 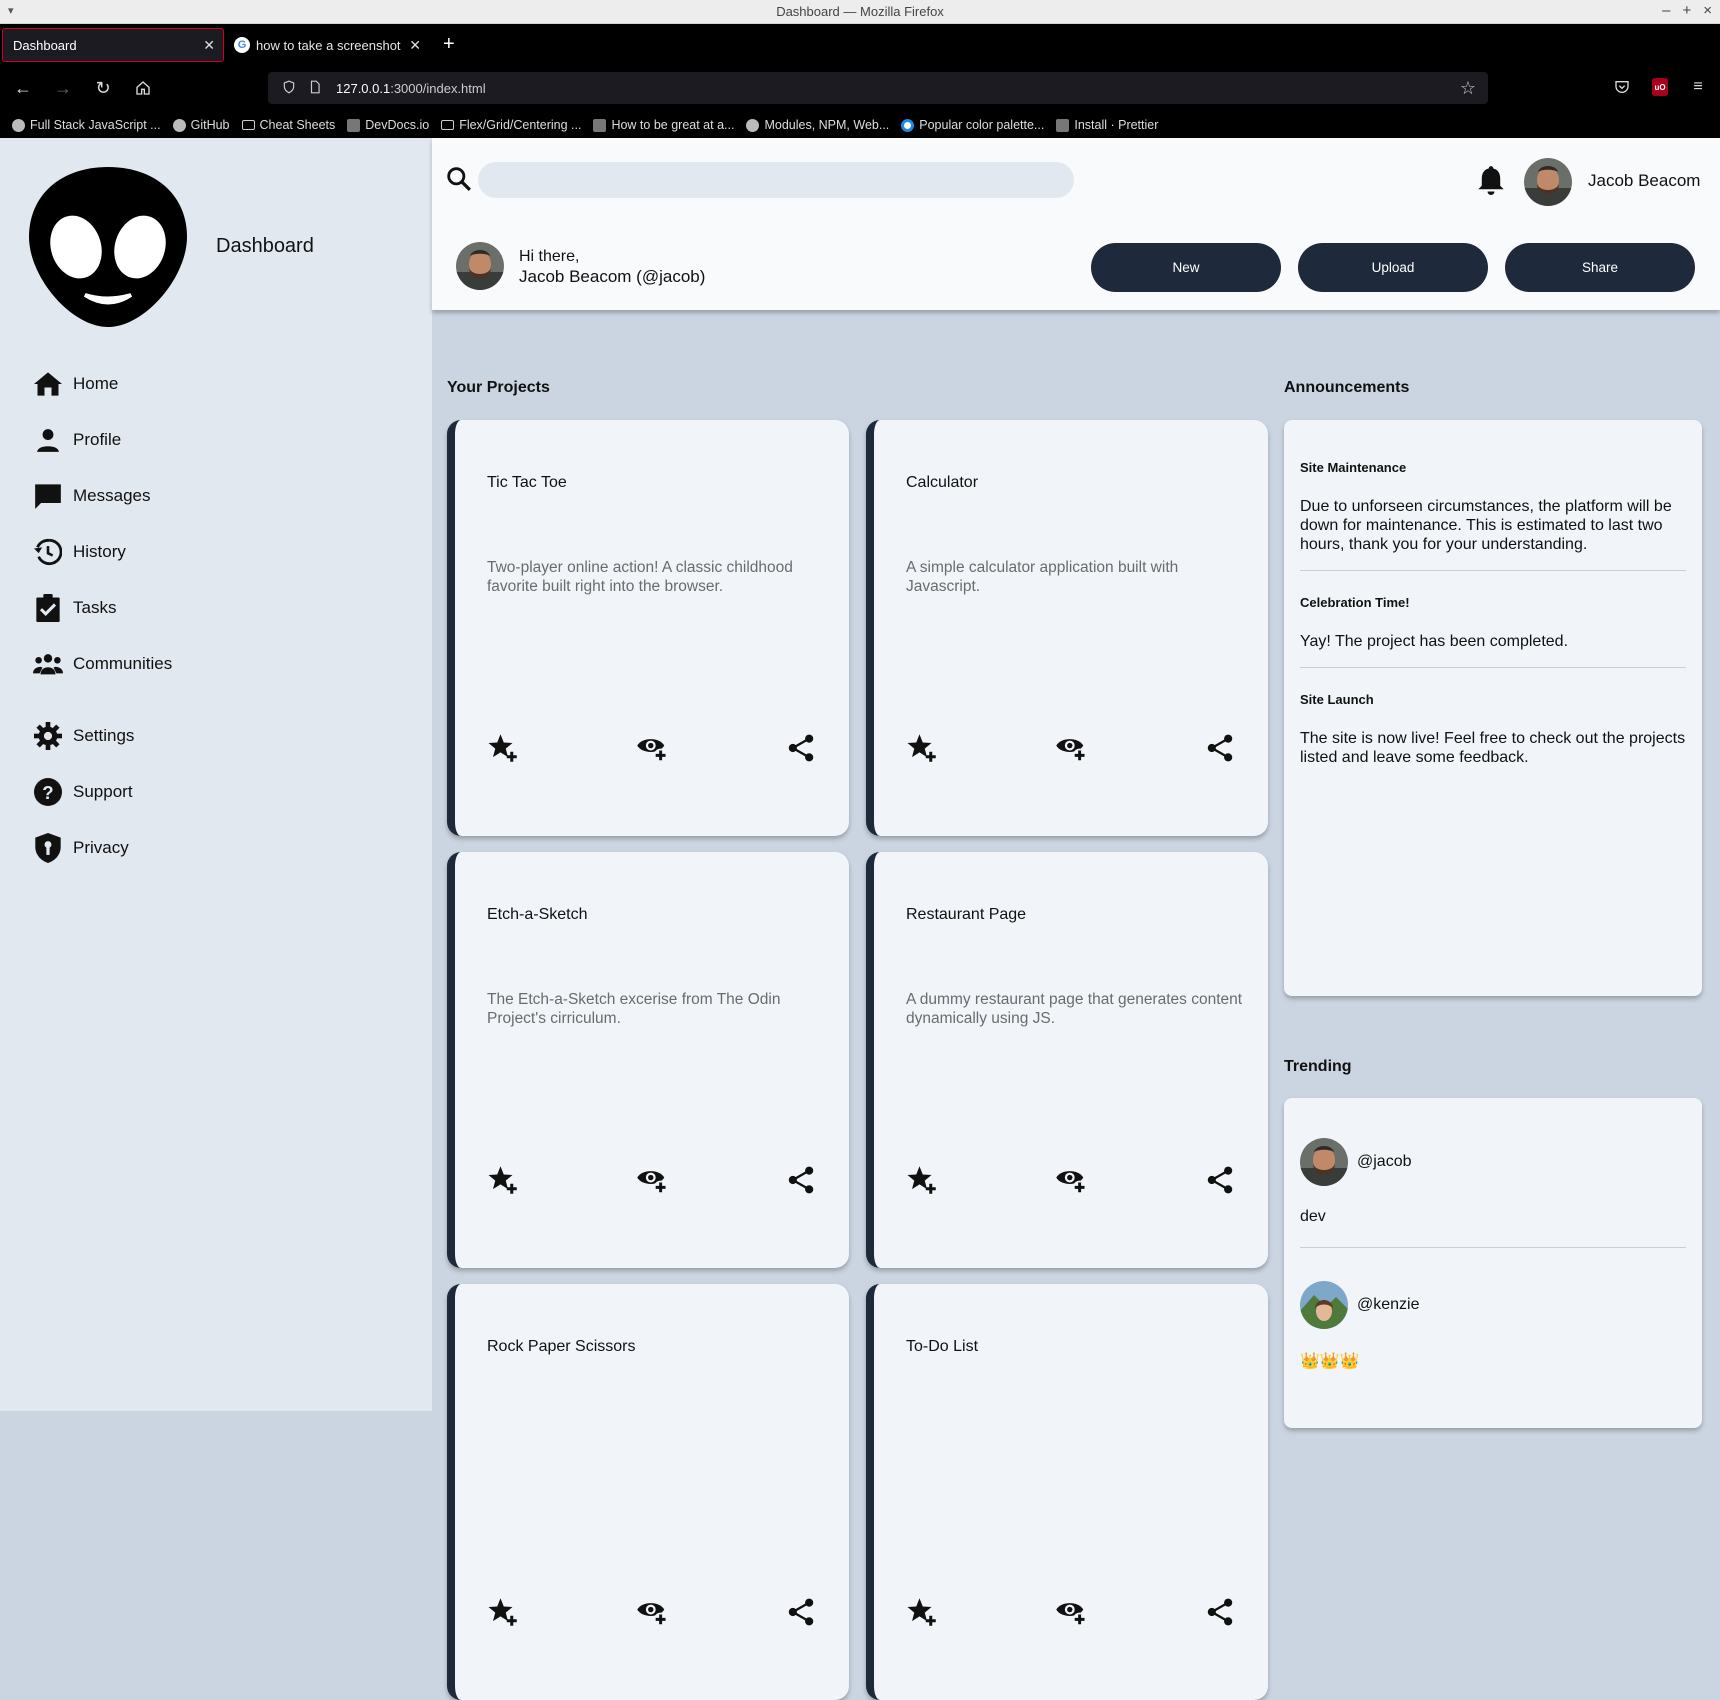 I want to click on url-bar: 127.0.0.1:3000/index.html ☆, so click(x=878, y=88).